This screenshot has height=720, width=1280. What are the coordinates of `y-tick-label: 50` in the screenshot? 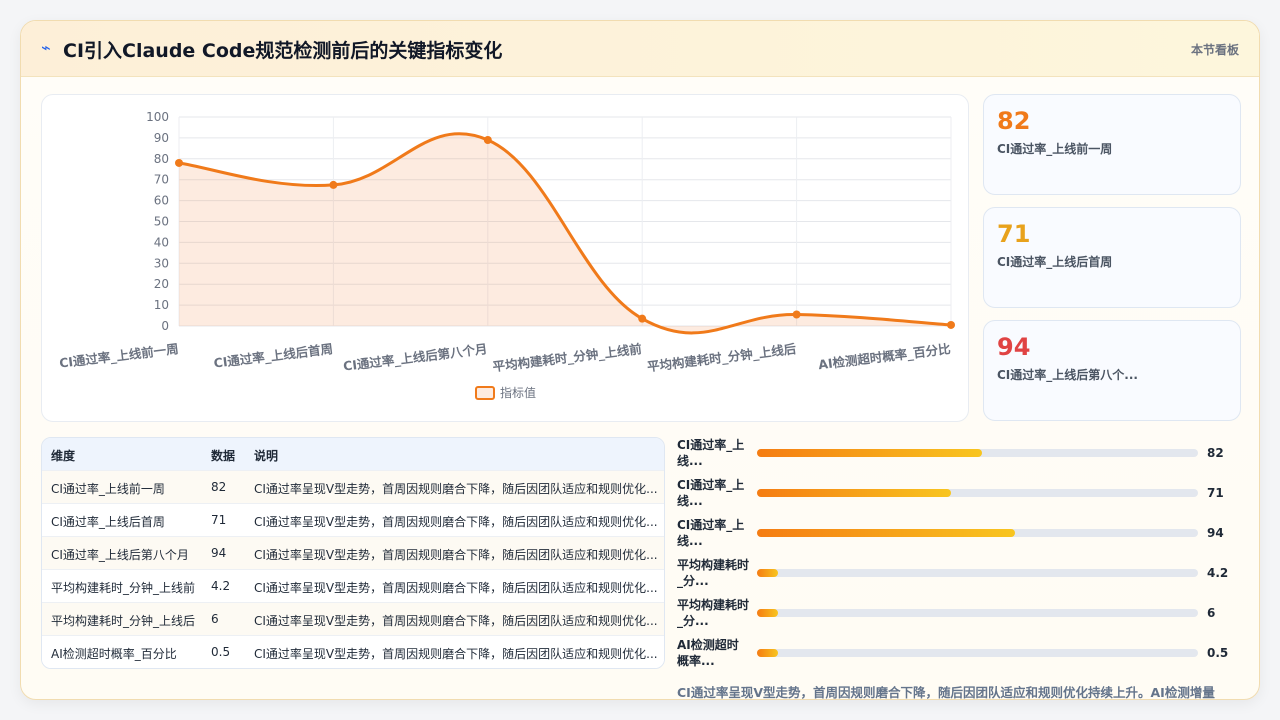 It's located at (161, 222).